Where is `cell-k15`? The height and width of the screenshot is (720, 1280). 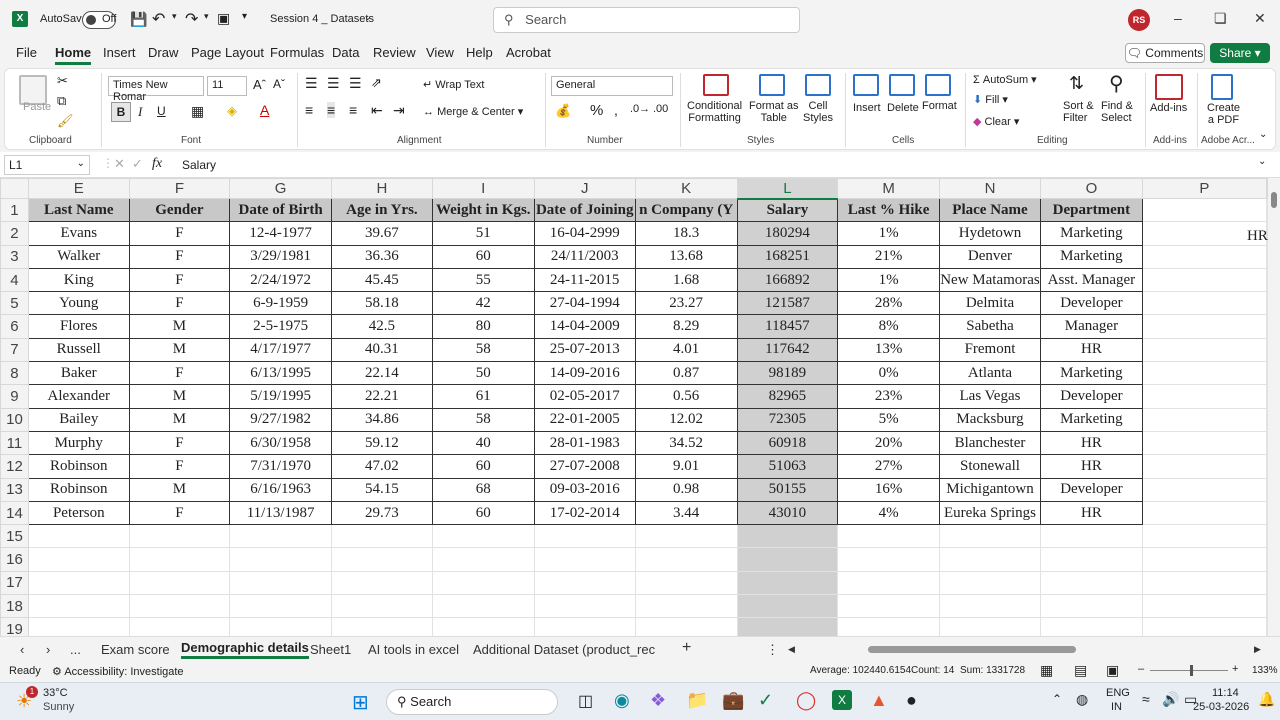
cell-k15 is located at coordinates (686, 536).